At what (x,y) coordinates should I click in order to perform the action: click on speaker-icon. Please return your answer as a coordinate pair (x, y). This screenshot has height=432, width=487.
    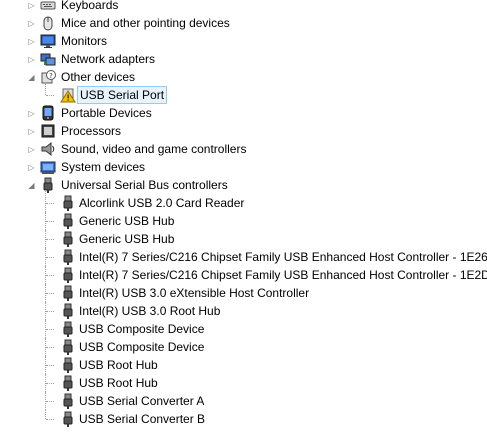
    Looking at the image, I should click on (48, 149).